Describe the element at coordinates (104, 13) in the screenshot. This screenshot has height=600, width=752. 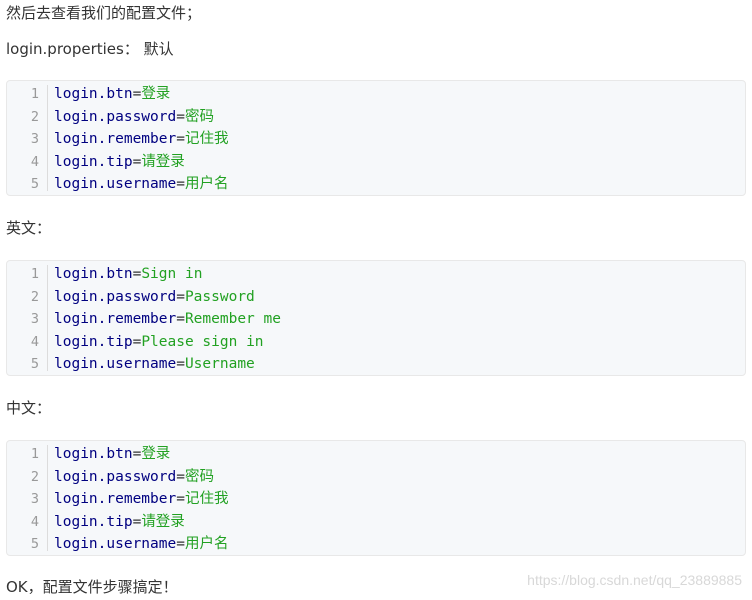
I see `intro-text: 然后去查看我们的配置文件；` at that location.